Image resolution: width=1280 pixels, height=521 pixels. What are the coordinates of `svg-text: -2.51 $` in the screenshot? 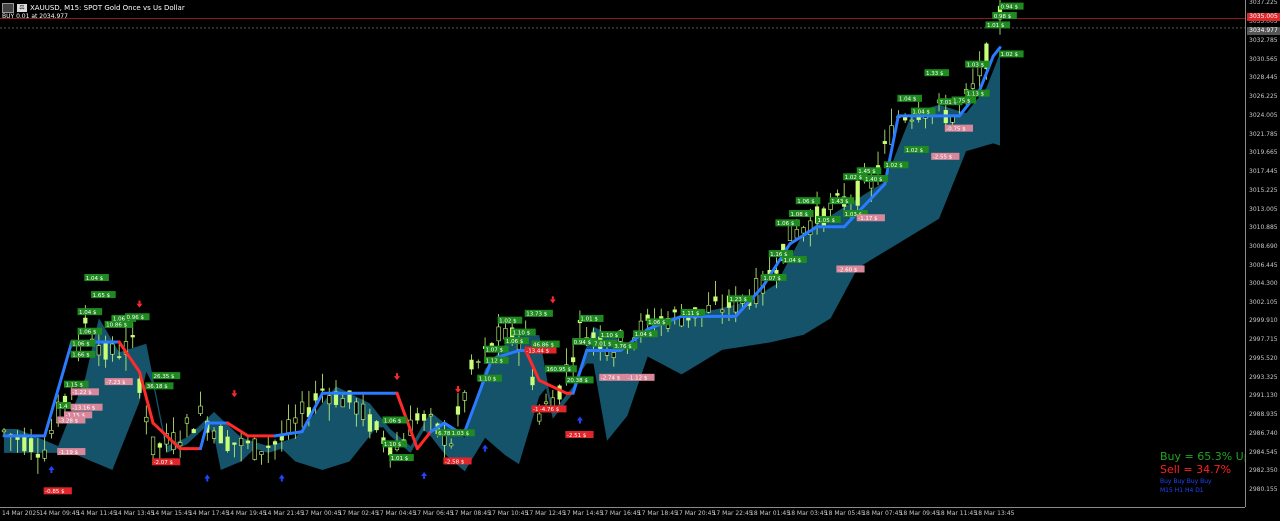 It's located at (577, 436).